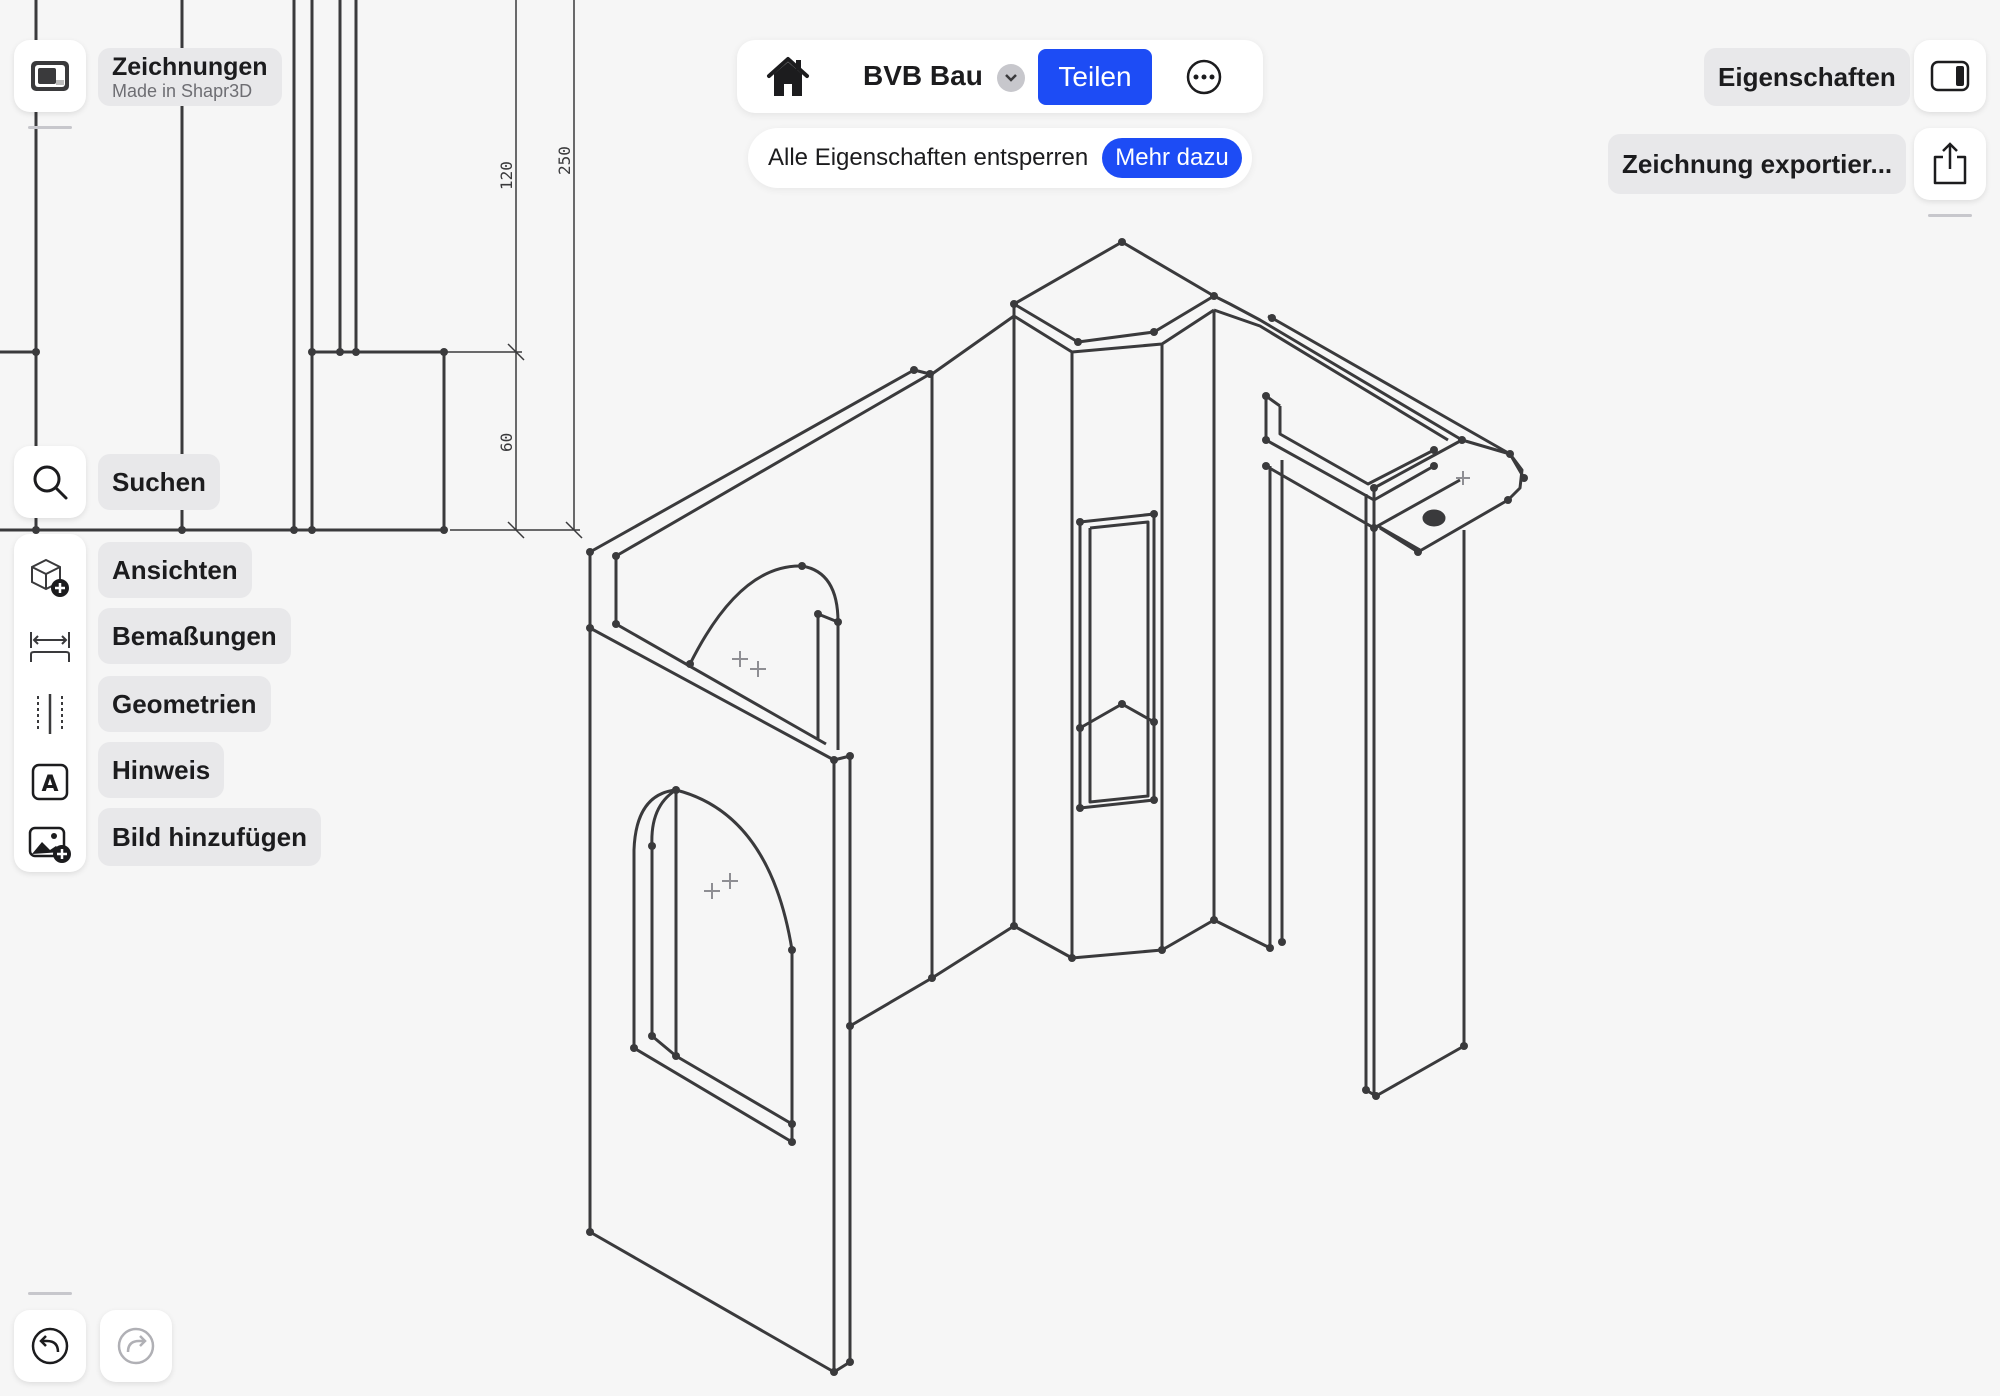 This screenshot has width=2000, height=1396. What do you see at coordinates (50, 1293) in the screenshot?
I see `panel-handle-bottom-left` at bounding box center [50, 1293].